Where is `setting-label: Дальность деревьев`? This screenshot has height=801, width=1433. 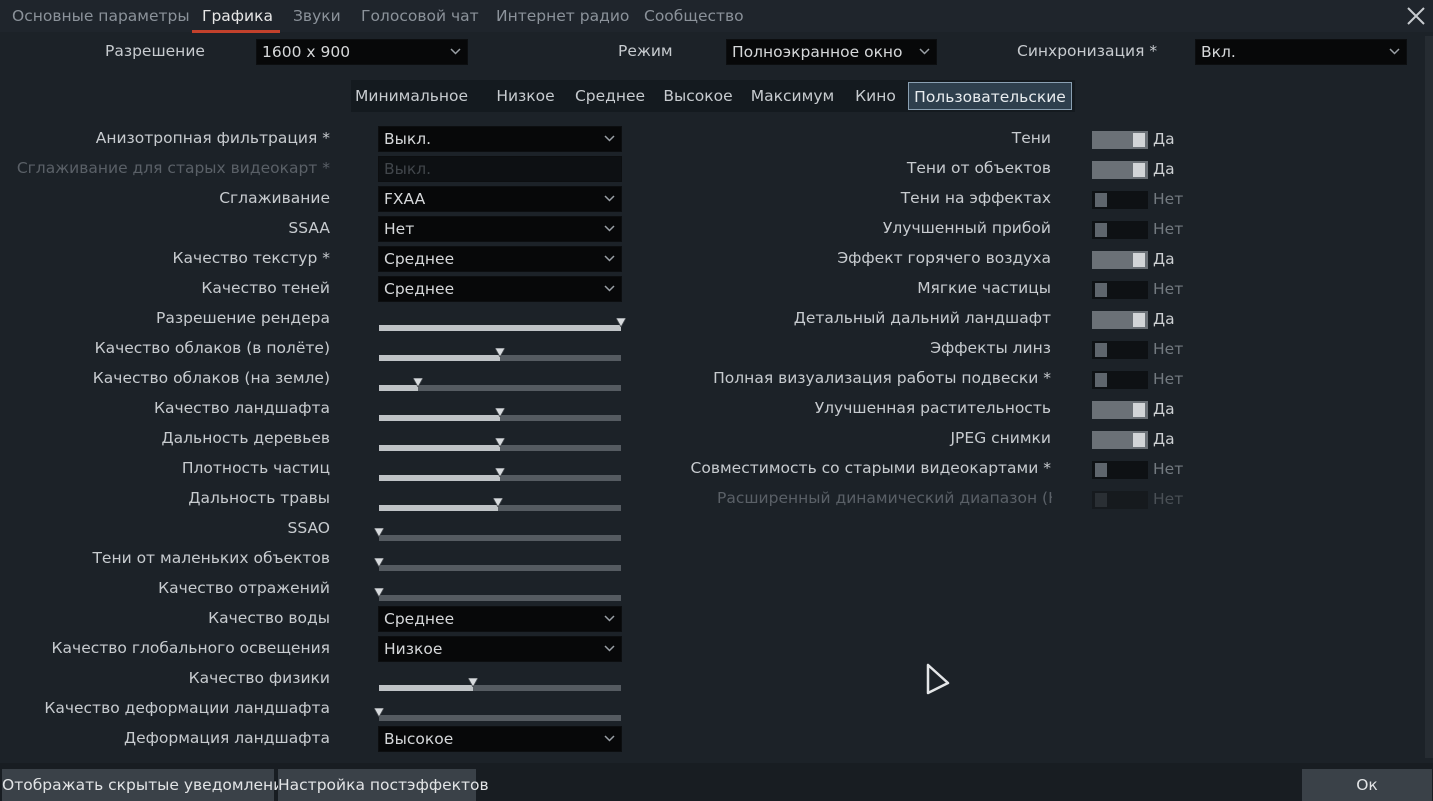
setting-label: Дальность деревьев is located at coordinates (245, 438).